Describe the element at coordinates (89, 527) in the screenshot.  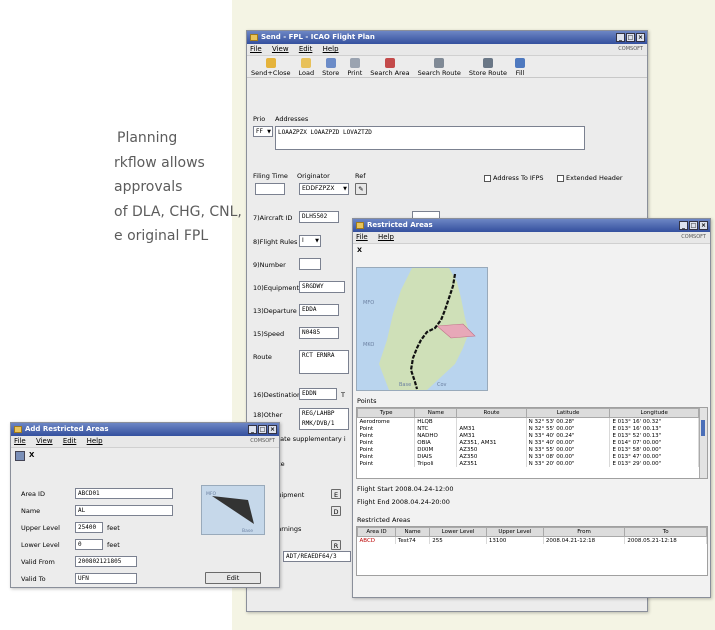
I see `upper-level-field: 25400` at that location.